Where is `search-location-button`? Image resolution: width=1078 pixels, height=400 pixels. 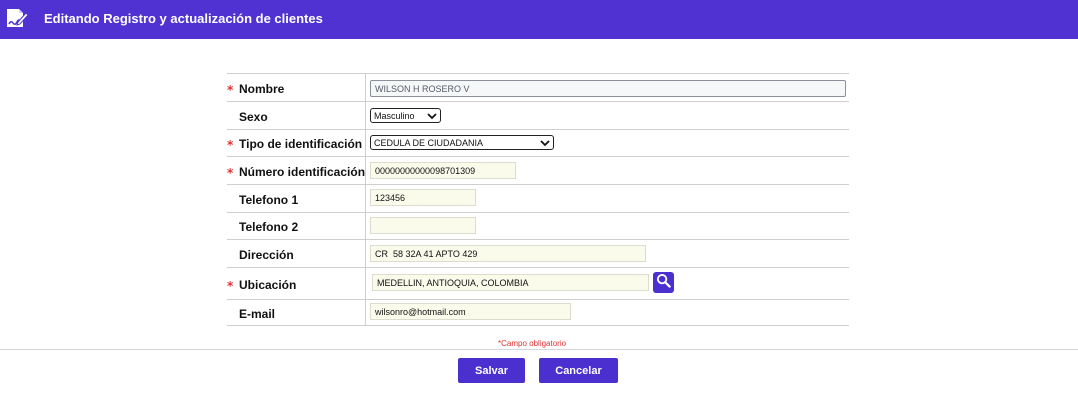
search-location-button is located at coordinates (663, 282).